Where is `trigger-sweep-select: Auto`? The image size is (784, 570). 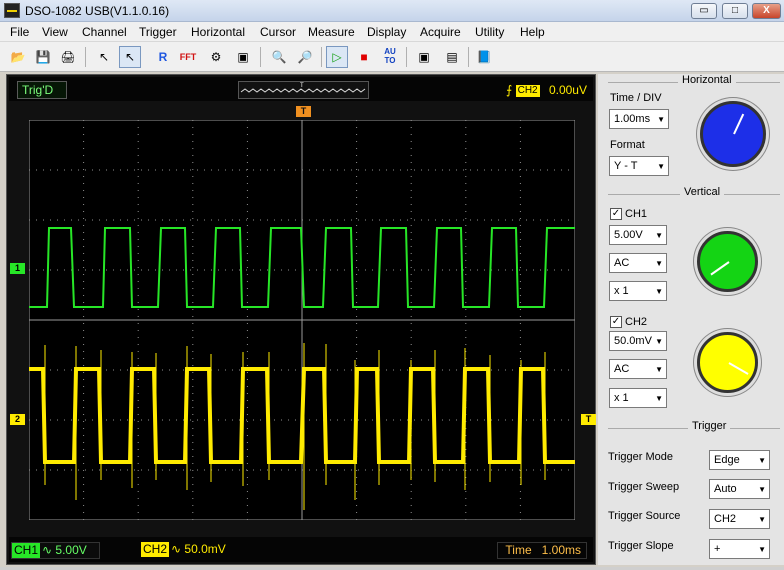
trigger-sweep-select: Auto is located at coordinates (739, 489).